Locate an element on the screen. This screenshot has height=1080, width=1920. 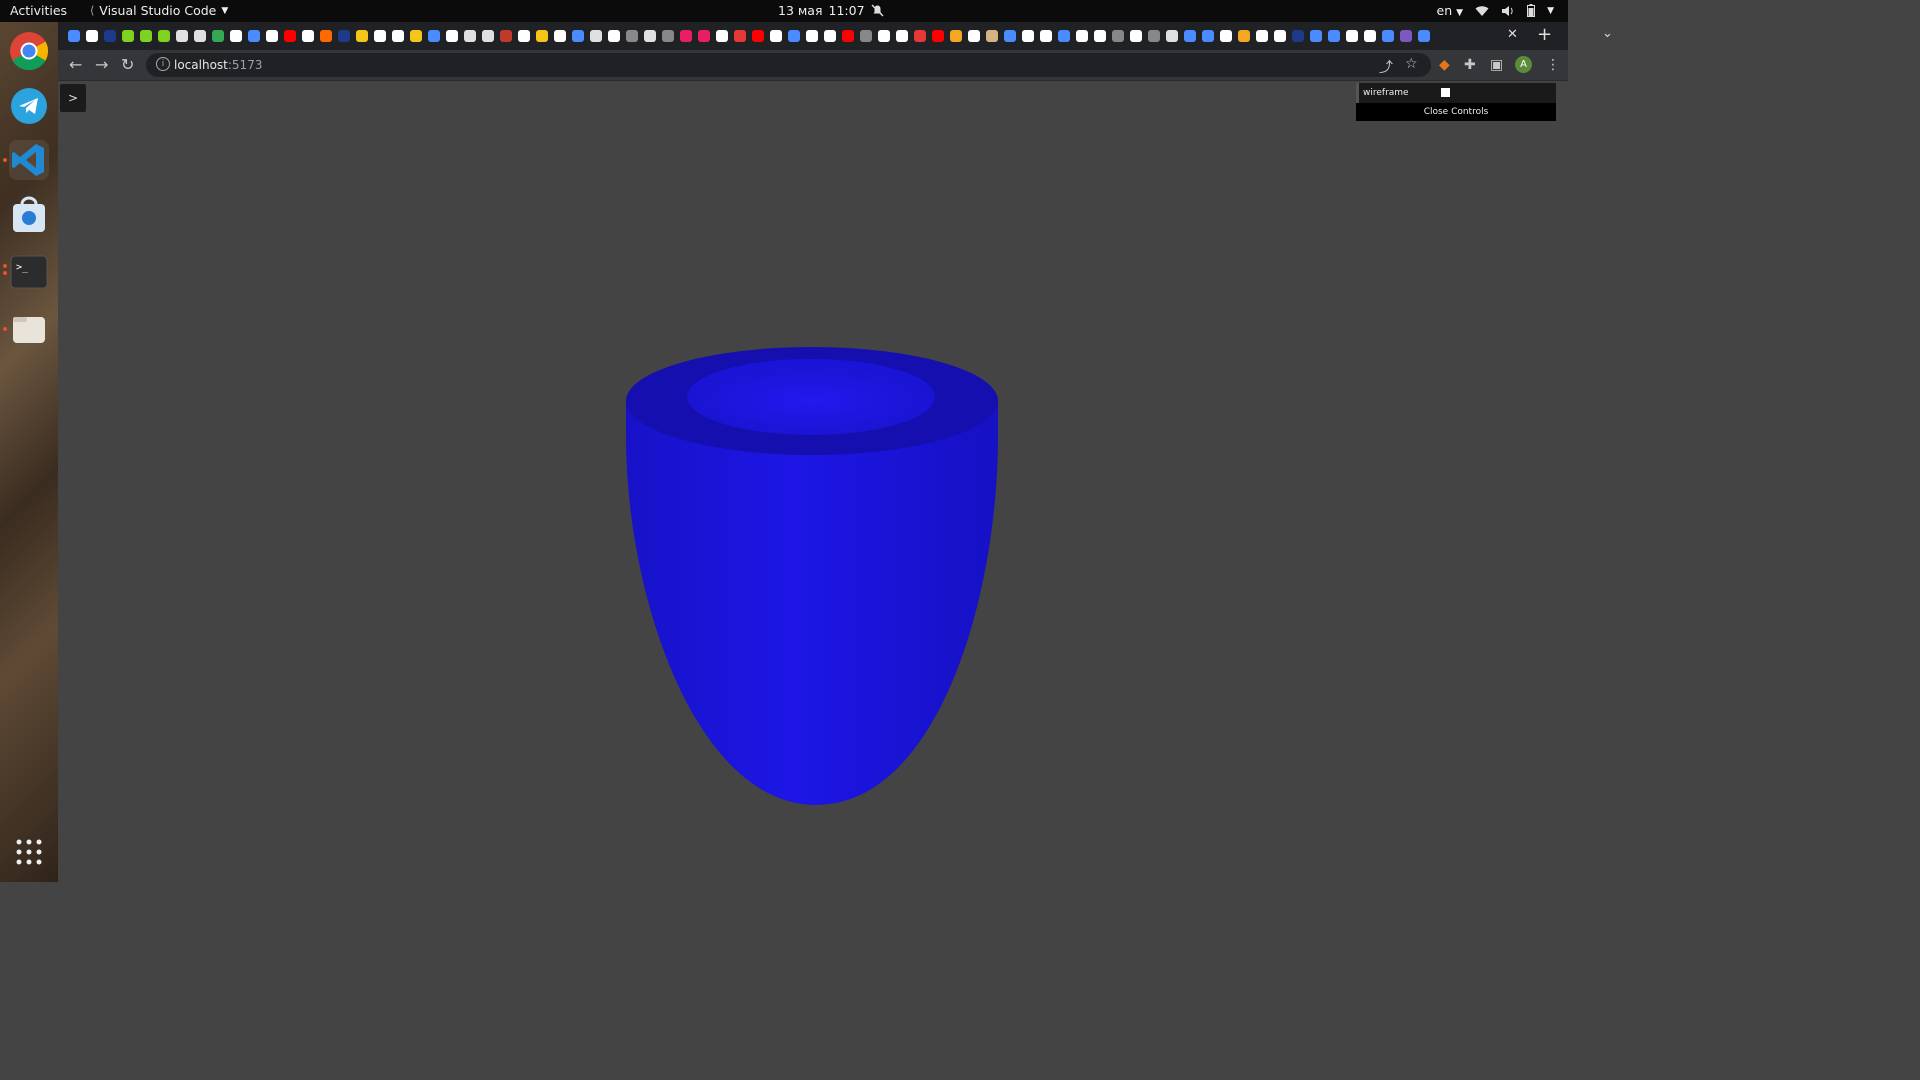
wireframe-checkbox is located at coordinates (1445, 92).